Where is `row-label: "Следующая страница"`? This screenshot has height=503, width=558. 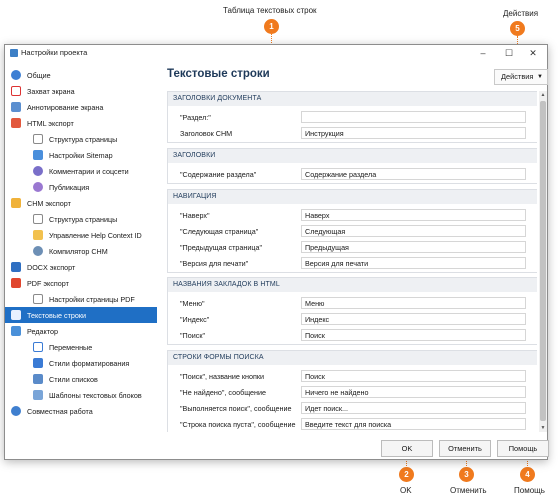
row-label: "Следующая страница" is located at coordinates (219, 231).